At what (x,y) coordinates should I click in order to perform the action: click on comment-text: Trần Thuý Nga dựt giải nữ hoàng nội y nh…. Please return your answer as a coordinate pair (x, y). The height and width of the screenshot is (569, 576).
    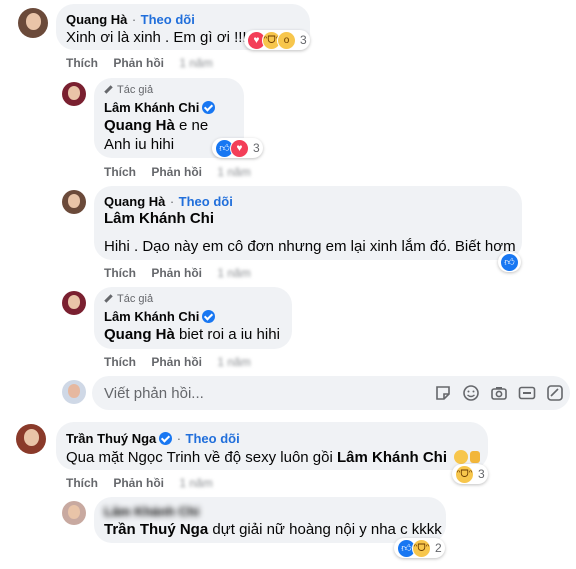
    Looking at the image, I should click on (273, 529).